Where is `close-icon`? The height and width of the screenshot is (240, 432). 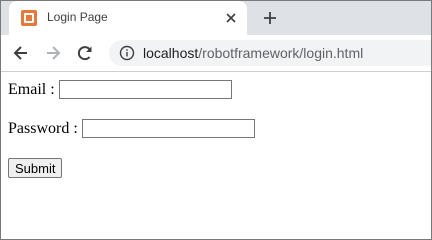
close-icon is located at coordinates (231, 18).